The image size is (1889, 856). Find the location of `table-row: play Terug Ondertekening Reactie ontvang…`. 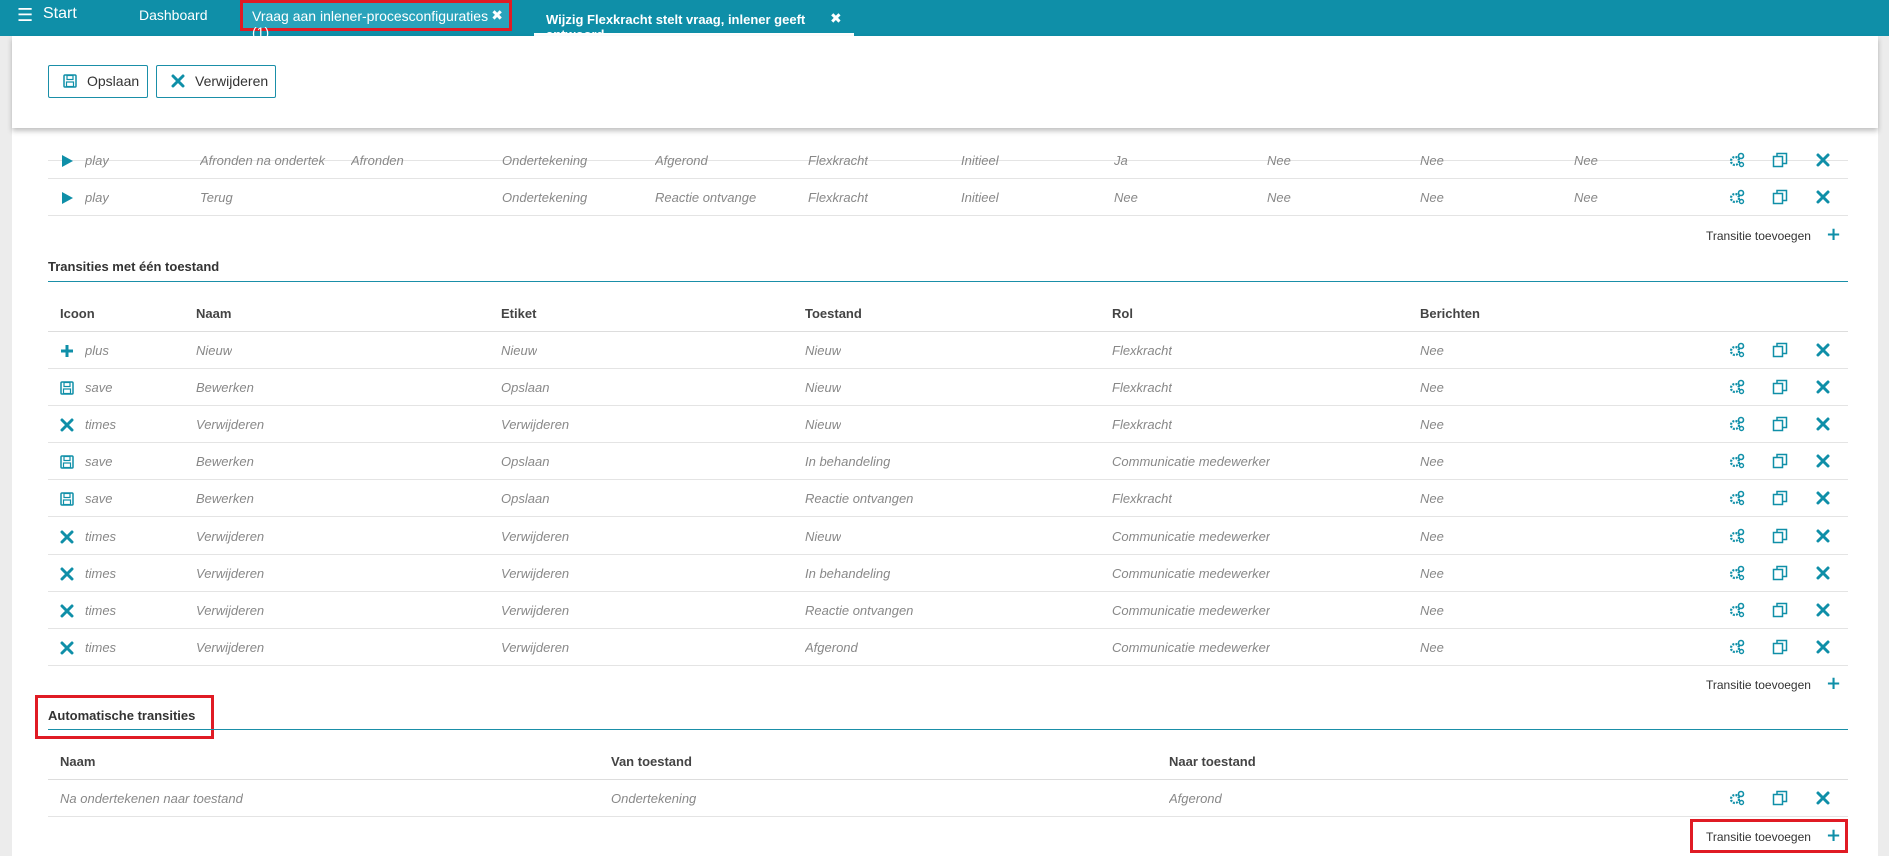

table-row: play Terug Ondertekening Reactie ontvang… is located at coordinates (948, 197).